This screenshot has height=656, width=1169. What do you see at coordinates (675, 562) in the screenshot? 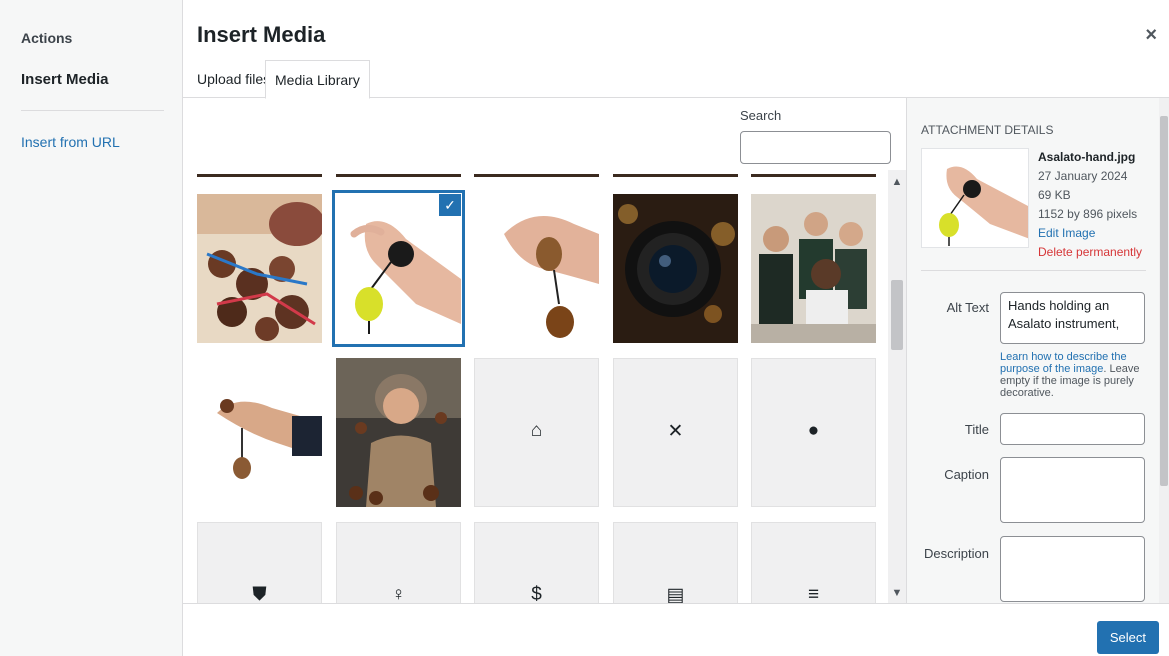
I see `media-item-calendar-icon: ▤` at bounding box center [675, 562].